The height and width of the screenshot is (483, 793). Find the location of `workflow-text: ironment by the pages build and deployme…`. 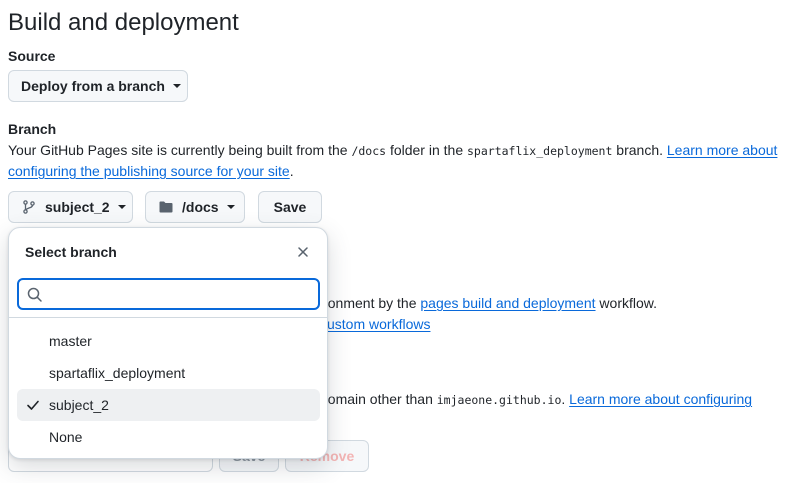

workflow-text: ironment by the pages build and deployme… is located at coordinates (488, 303).